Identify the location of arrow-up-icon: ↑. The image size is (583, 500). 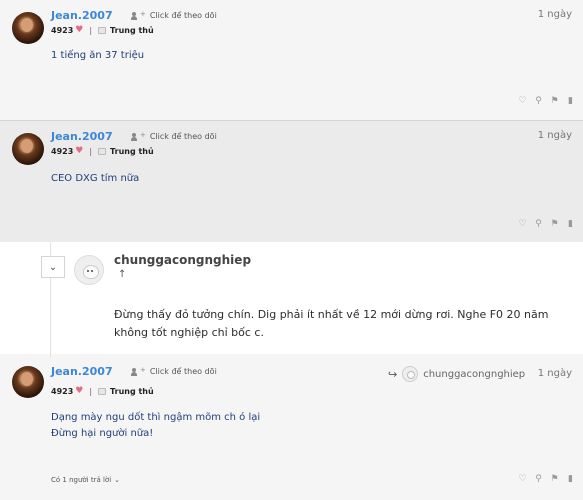
(122, 274).